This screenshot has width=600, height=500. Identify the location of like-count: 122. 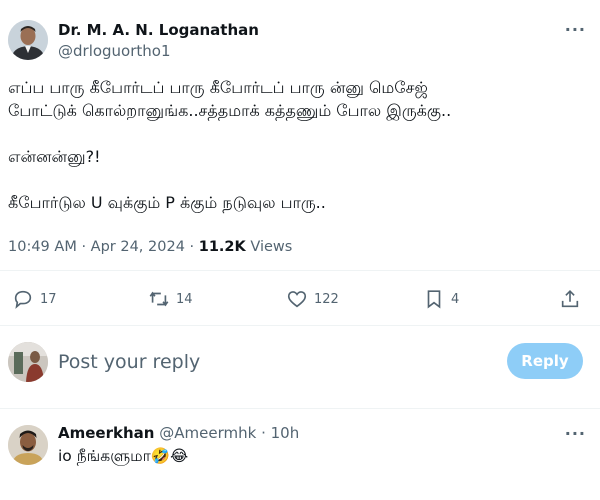
(326, 299).